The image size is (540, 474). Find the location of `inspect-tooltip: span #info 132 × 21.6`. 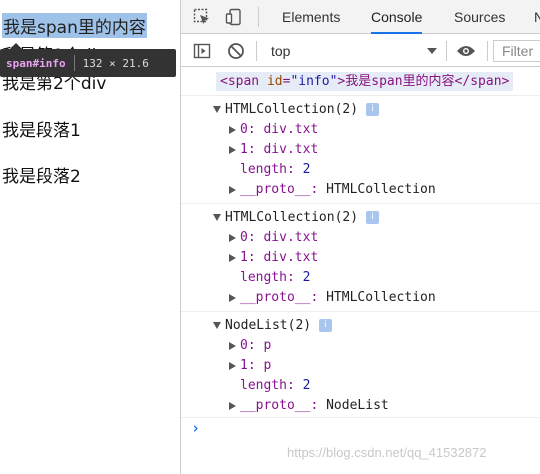

inspect-tooltip: span #info 132 × 21.6 is located at coordinates (88, 63).